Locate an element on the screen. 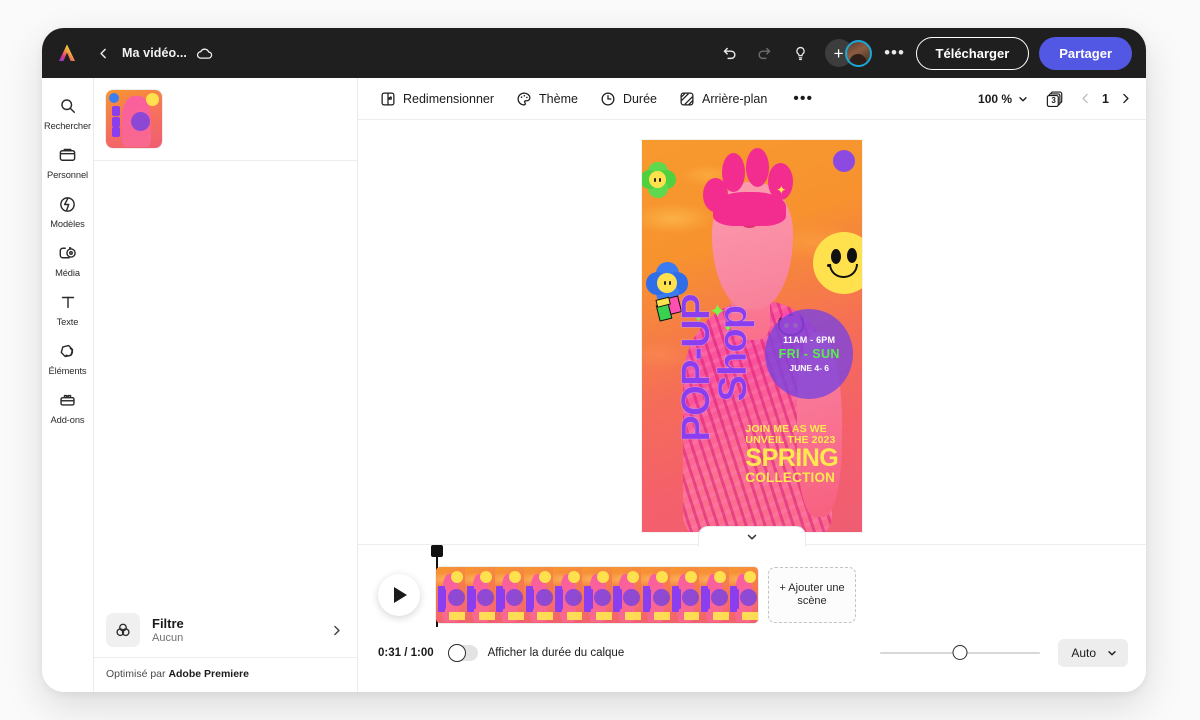 The height and width of the screenshot is (720, 1200). sidebar-item-rechercher: Rechercher is located at coordinates (68, 112).